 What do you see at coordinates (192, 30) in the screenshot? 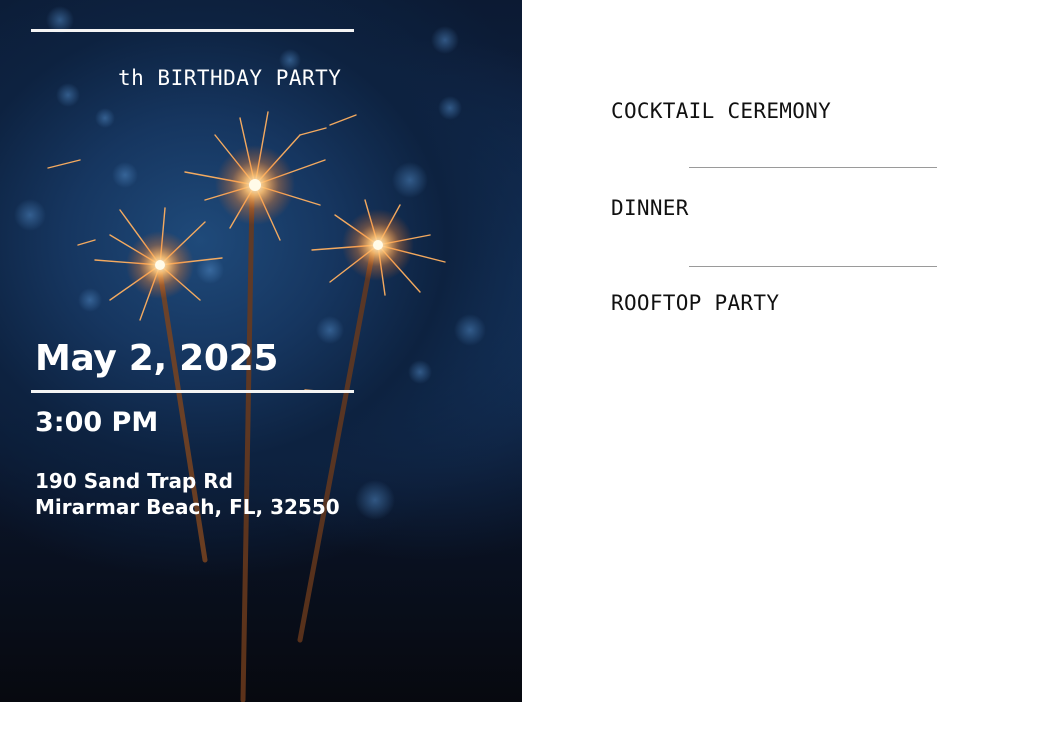
I see `top-rule` at bounding box center [192, 30].